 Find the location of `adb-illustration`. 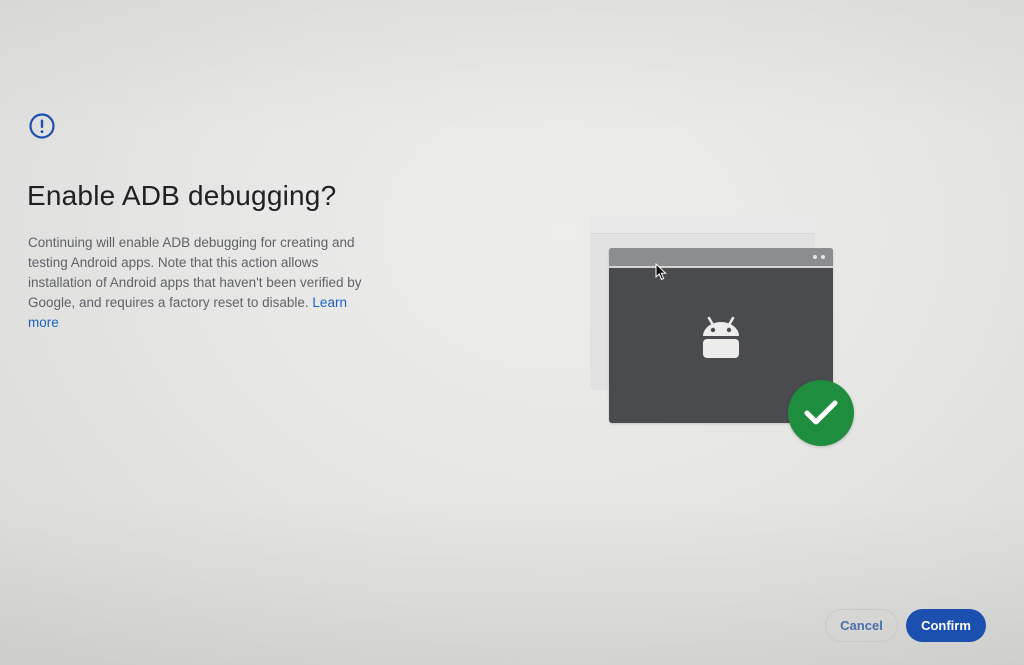

adb-illustration is located at coordinates (725, 332).